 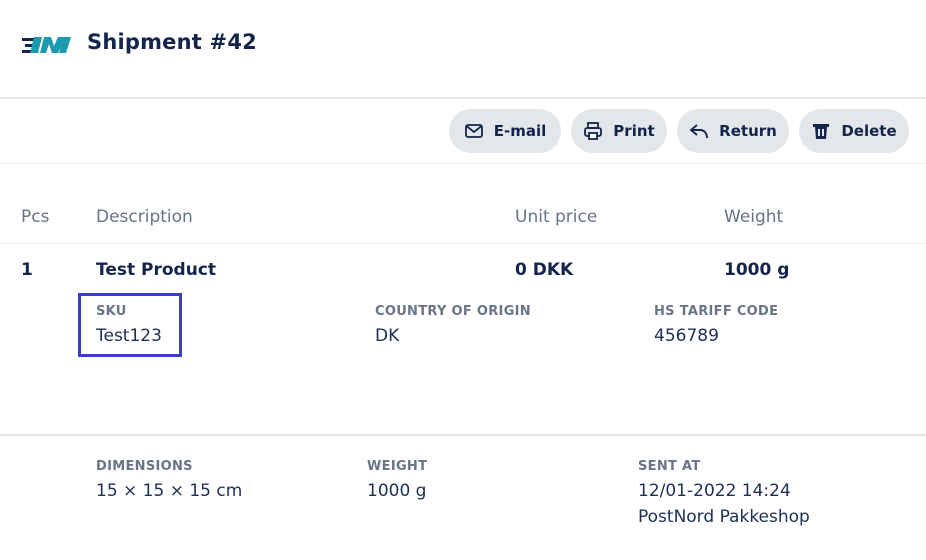 I want to click on delete-button-label: Delete, so click(x=869, y=131).